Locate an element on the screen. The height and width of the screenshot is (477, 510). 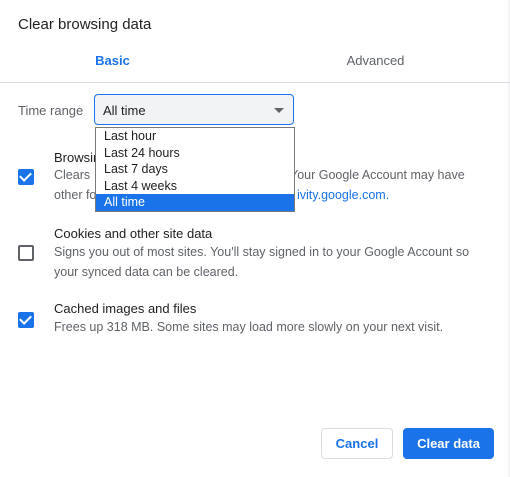
tab-basic: Basic is located at coordinates (120, 63).